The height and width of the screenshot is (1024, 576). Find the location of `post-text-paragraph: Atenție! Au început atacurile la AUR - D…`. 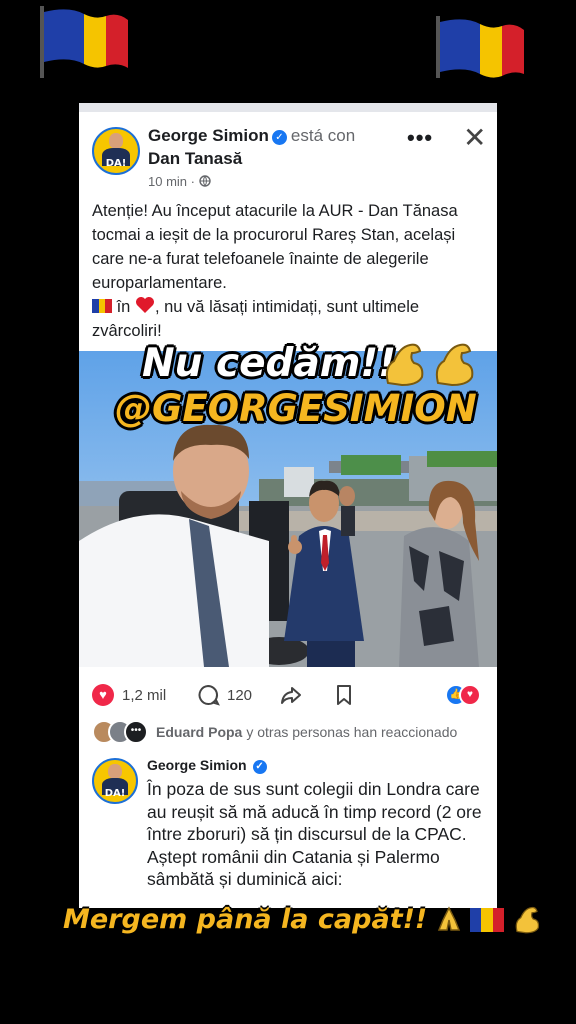

post-text-paragraph: Atenție! Au început atacurile la AUR - D… is located at coordinates (275, 247).